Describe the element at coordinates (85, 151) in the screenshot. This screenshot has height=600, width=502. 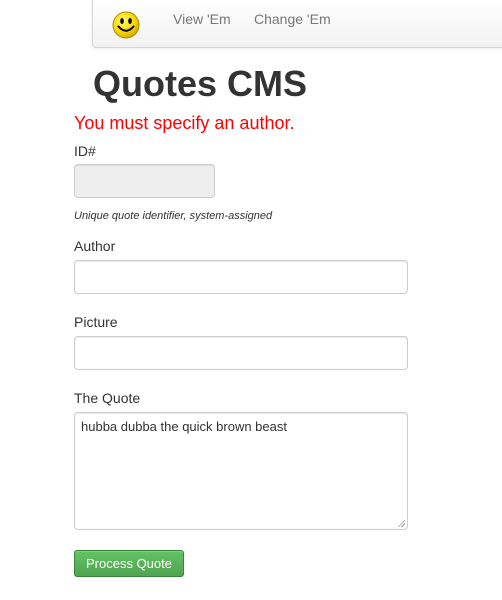
I see `id-label: ID#` at that location.